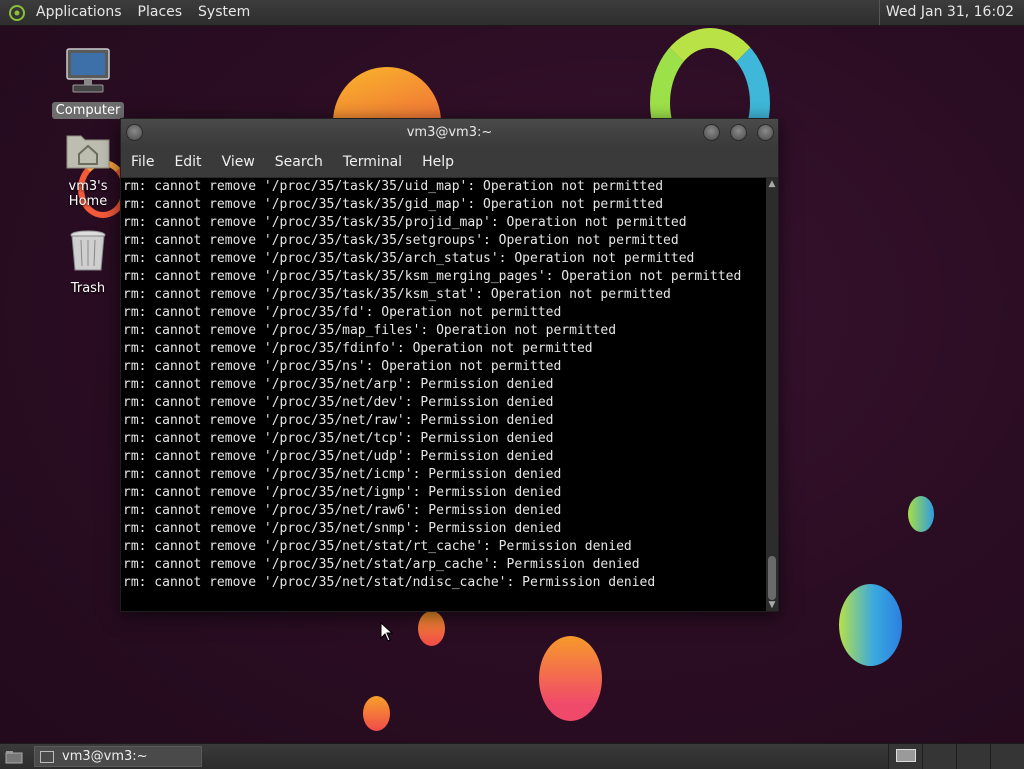 The height and width of the screenshot is (769, 1024). Describe the element at coordinates (949, 12) in the screenshot. I see `clock: Wed Jan 31, 16:02` at that location.